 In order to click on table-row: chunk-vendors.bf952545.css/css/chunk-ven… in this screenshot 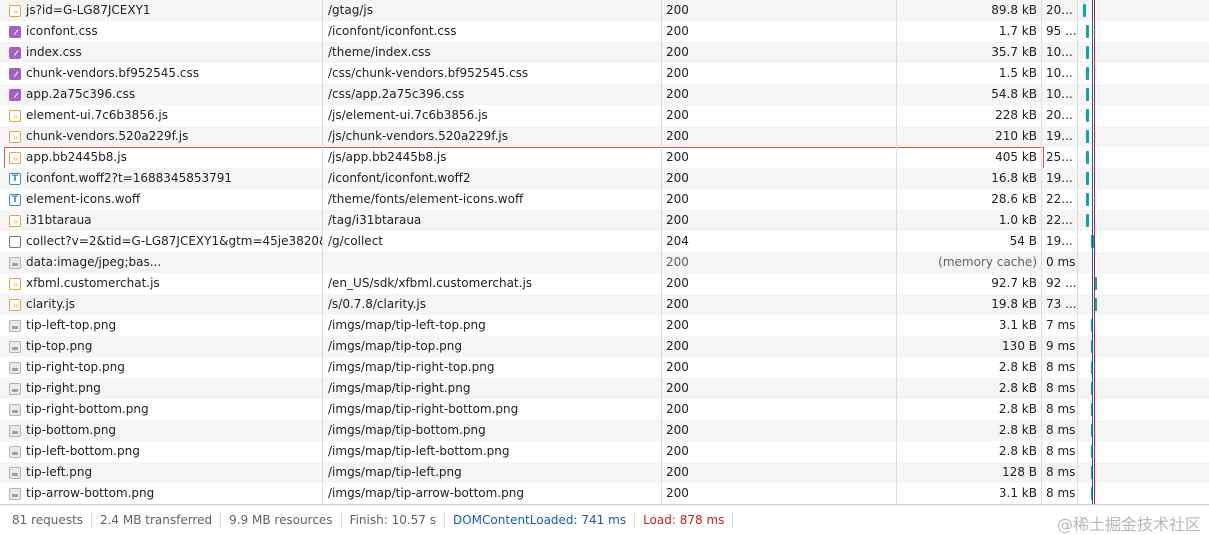, I will do `click(604, 73)`.